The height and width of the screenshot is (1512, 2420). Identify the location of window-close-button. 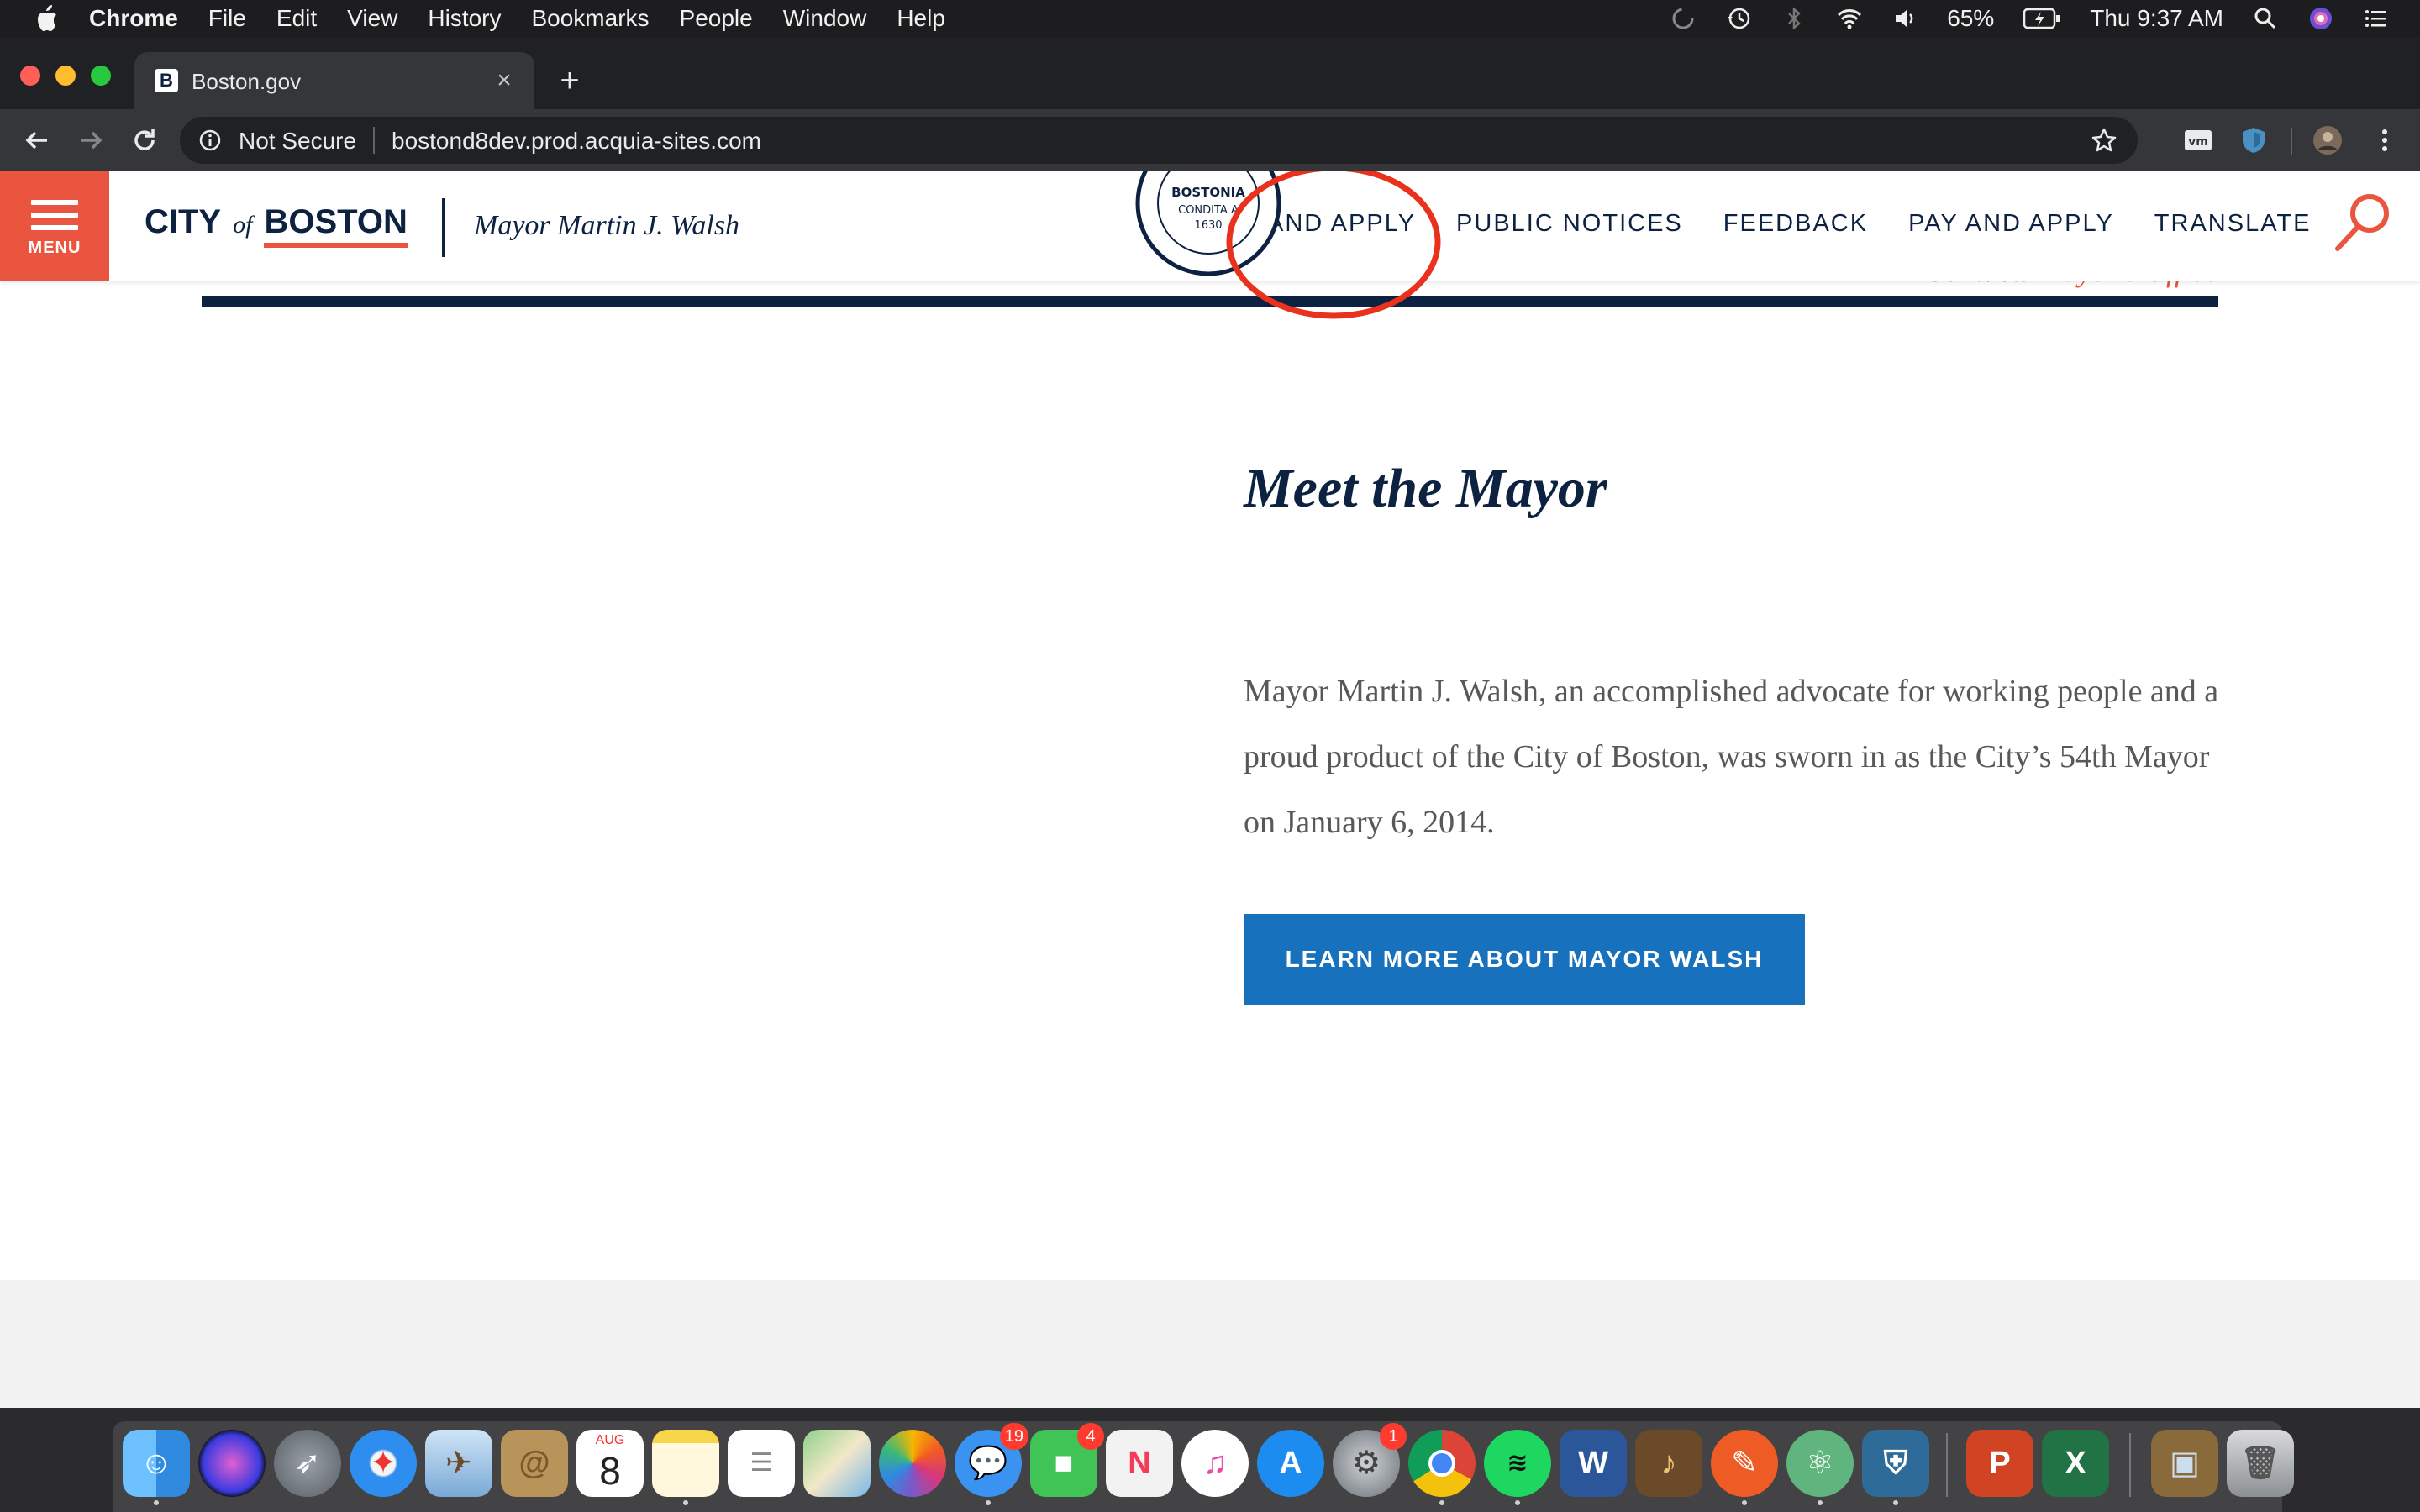
(30, 76).